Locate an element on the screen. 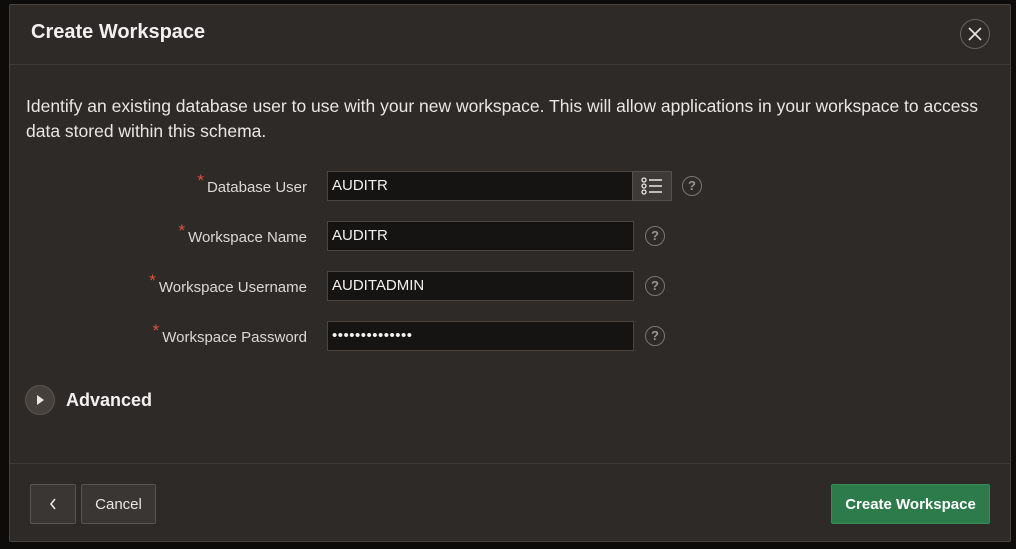 This screenshot has width=1016, height=549. database-user-label: Database User is located at coordinates (256, 187).